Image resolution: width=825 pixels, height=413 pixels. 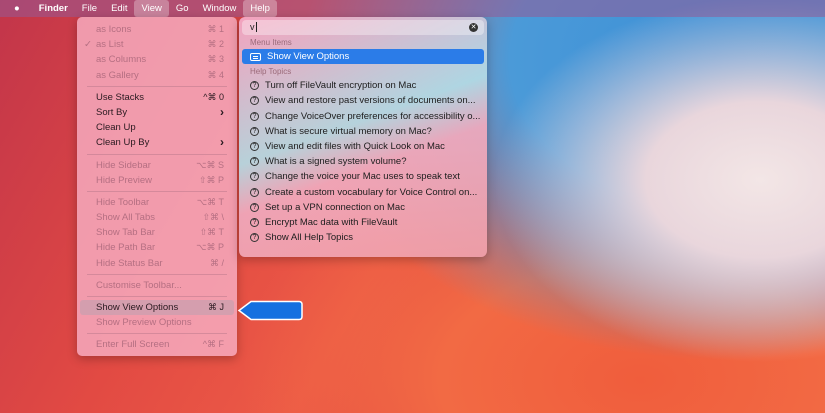 What do you see at coordinates (216, 262) in the screenshot?
I see `menu-item-shortcut: ⌘ /` at bounding box center [216, 262].